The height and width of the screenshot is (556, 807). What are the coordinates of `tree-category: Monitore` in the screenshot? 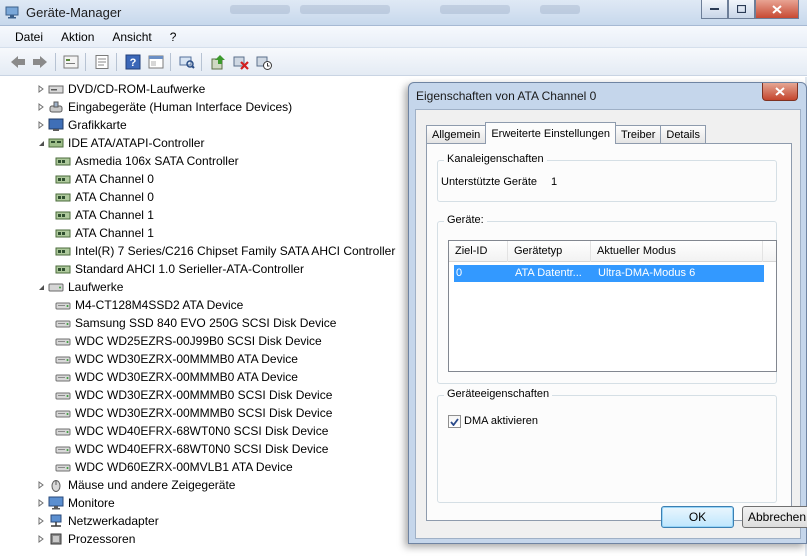 It's located at (75, 503).